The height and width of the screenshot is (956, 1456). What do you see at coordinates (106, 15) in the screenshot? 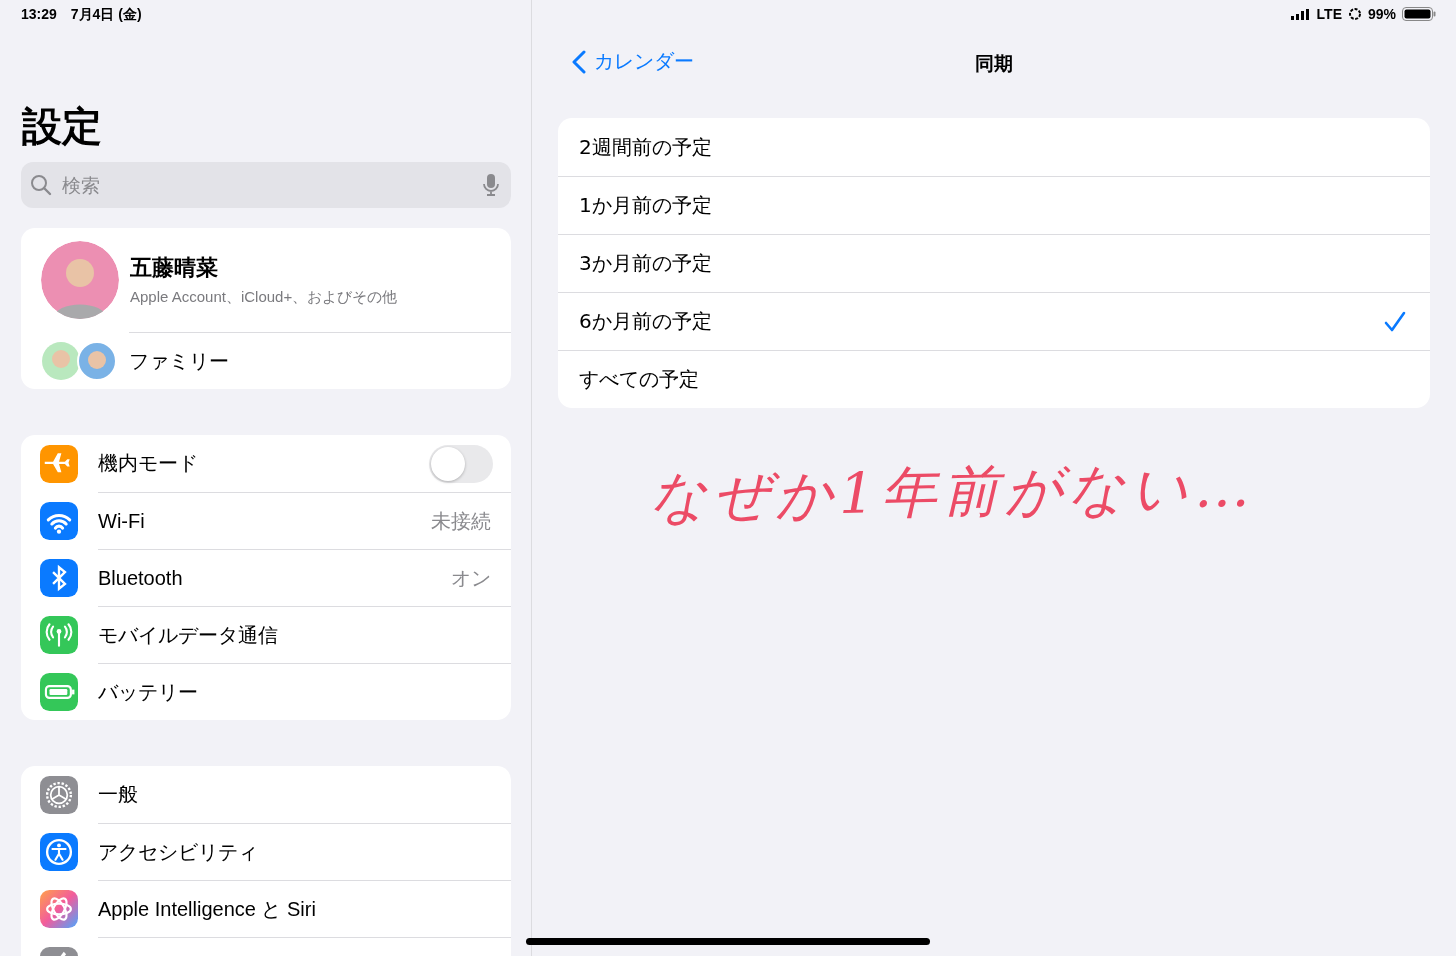
I see `status-date: 7月4日 (金)` at bounding box center [106, 15].